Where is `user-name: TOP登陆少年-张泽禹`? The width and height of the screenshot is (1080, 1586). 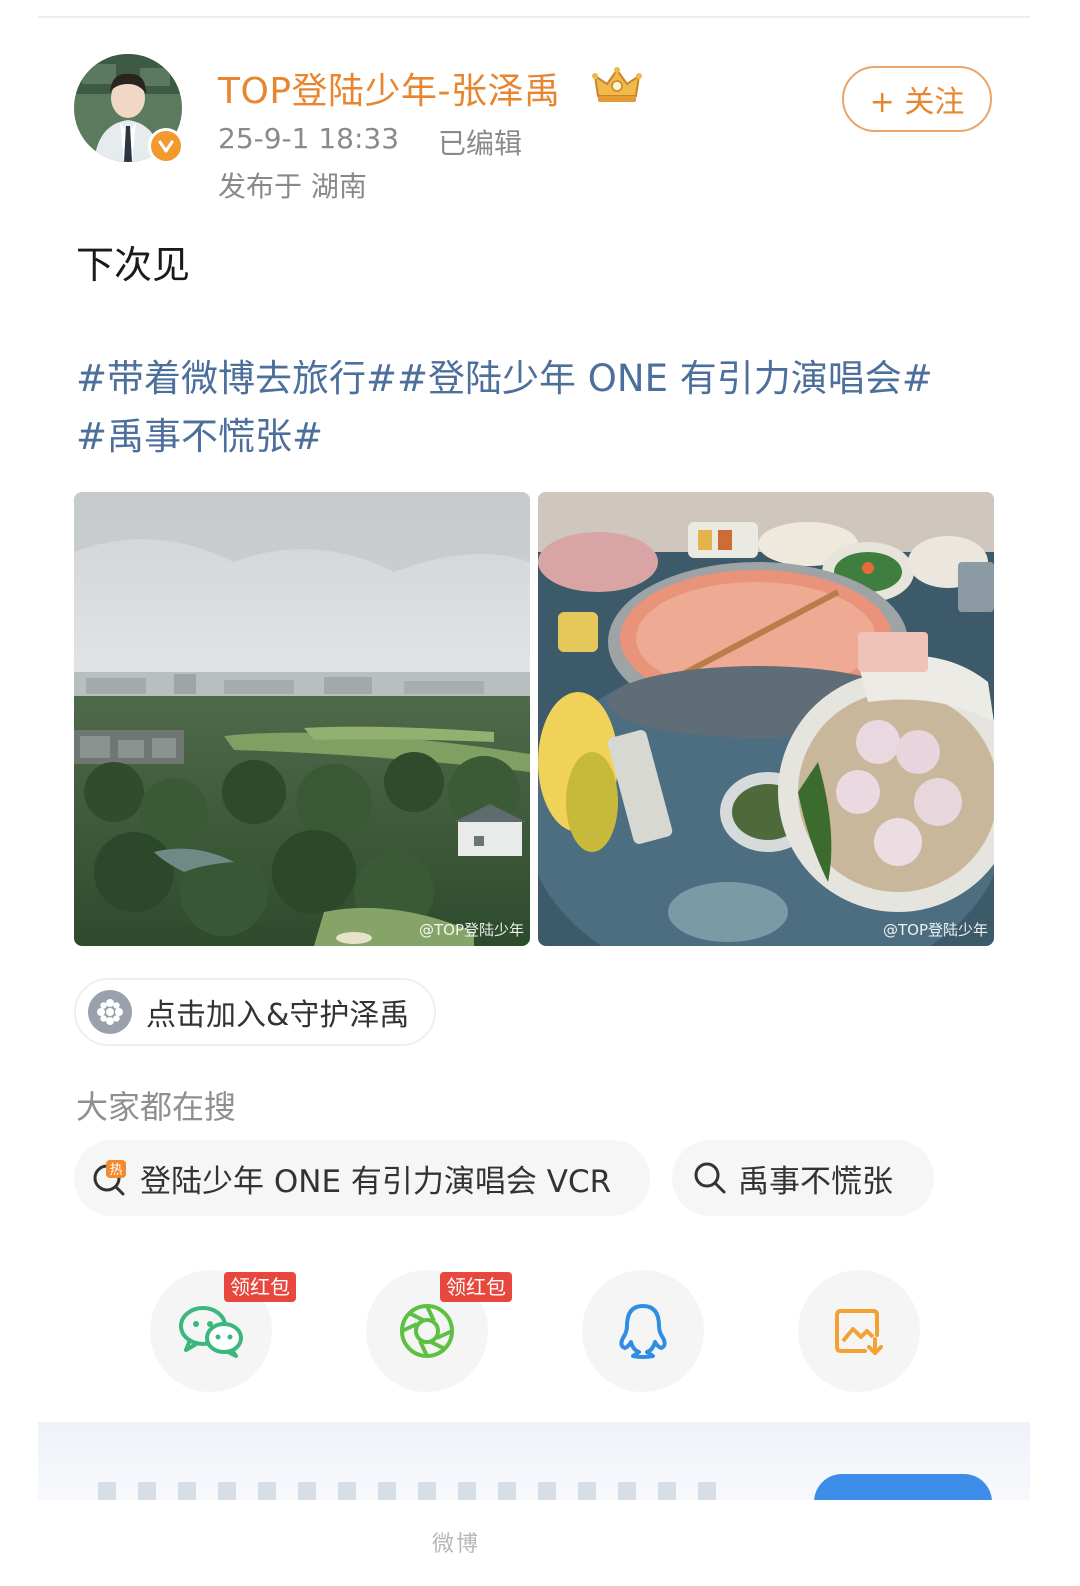
user-name: TOP登陆少年-张泽禹 is located at coordinates (389, 88).